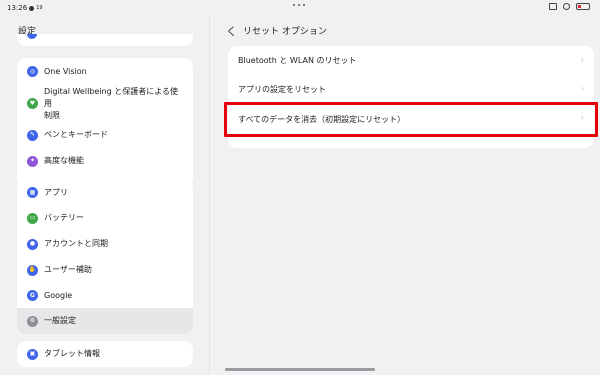 The image size is (600, 375). I want to click on apps-icon: ▦, so click(32, 192).